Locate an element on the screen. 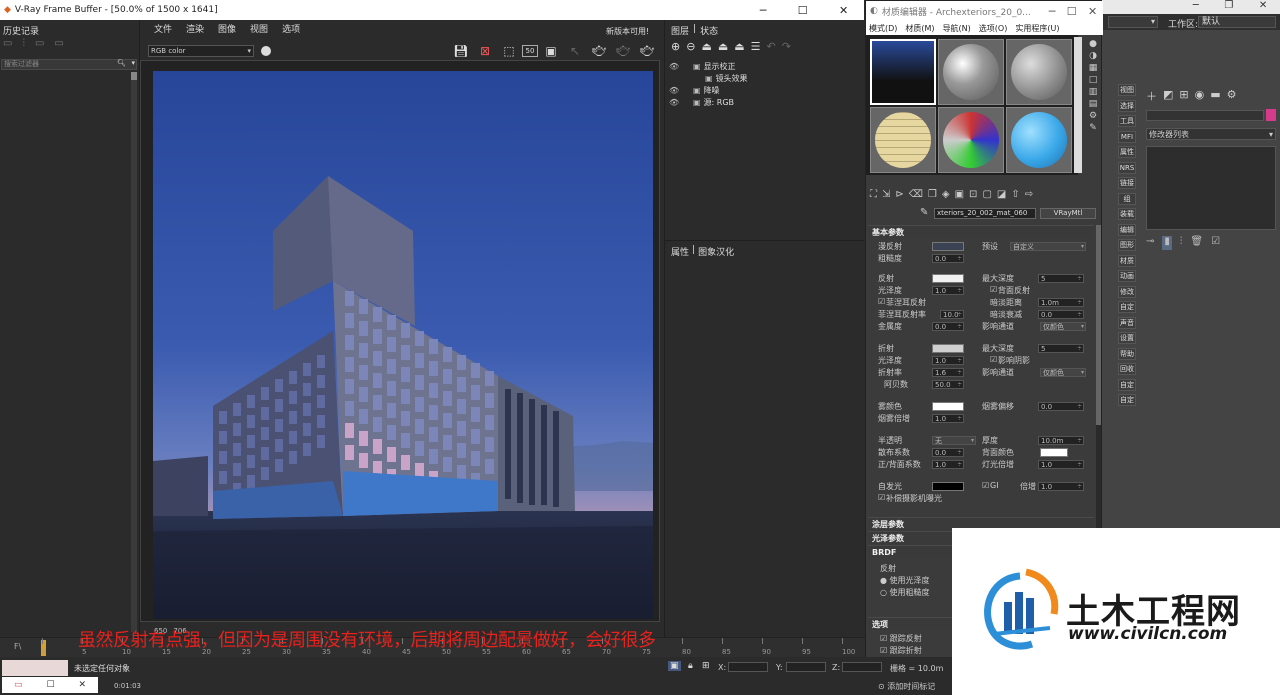 Image resolution: width=1280 pixels, height=695 pixels. reset-icon: ⌫ is located at coordinates (916, 194).